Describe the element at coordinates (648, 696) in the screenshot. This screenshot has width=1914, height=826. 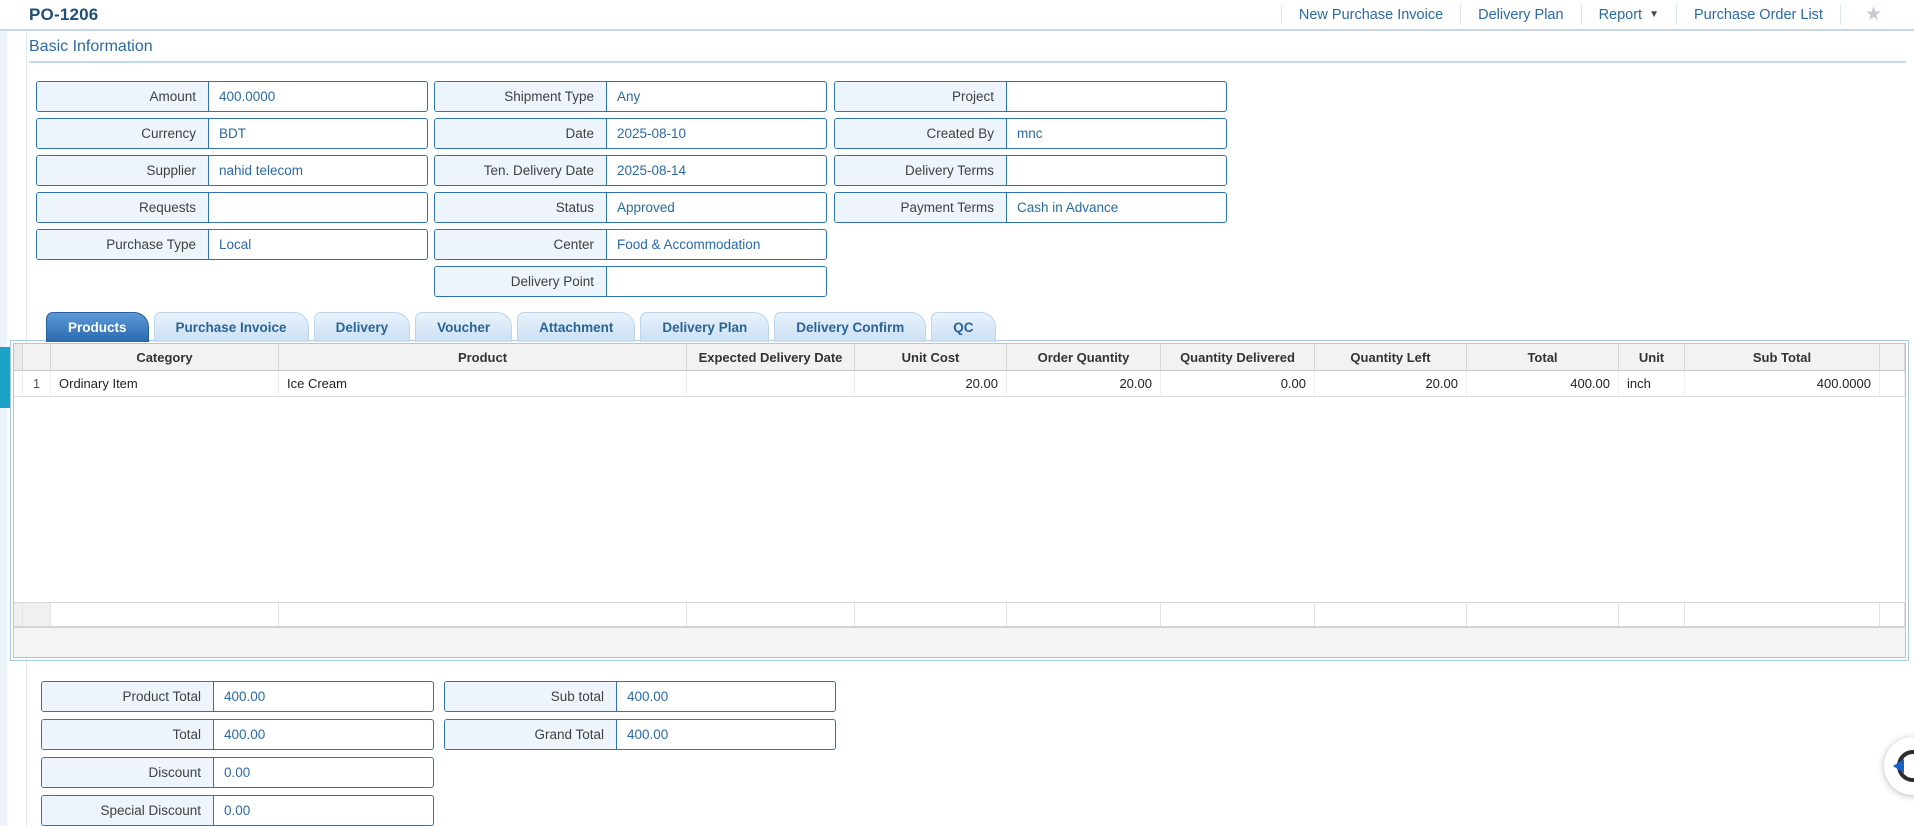
I see `sub-total-value: 400.00` at that location.